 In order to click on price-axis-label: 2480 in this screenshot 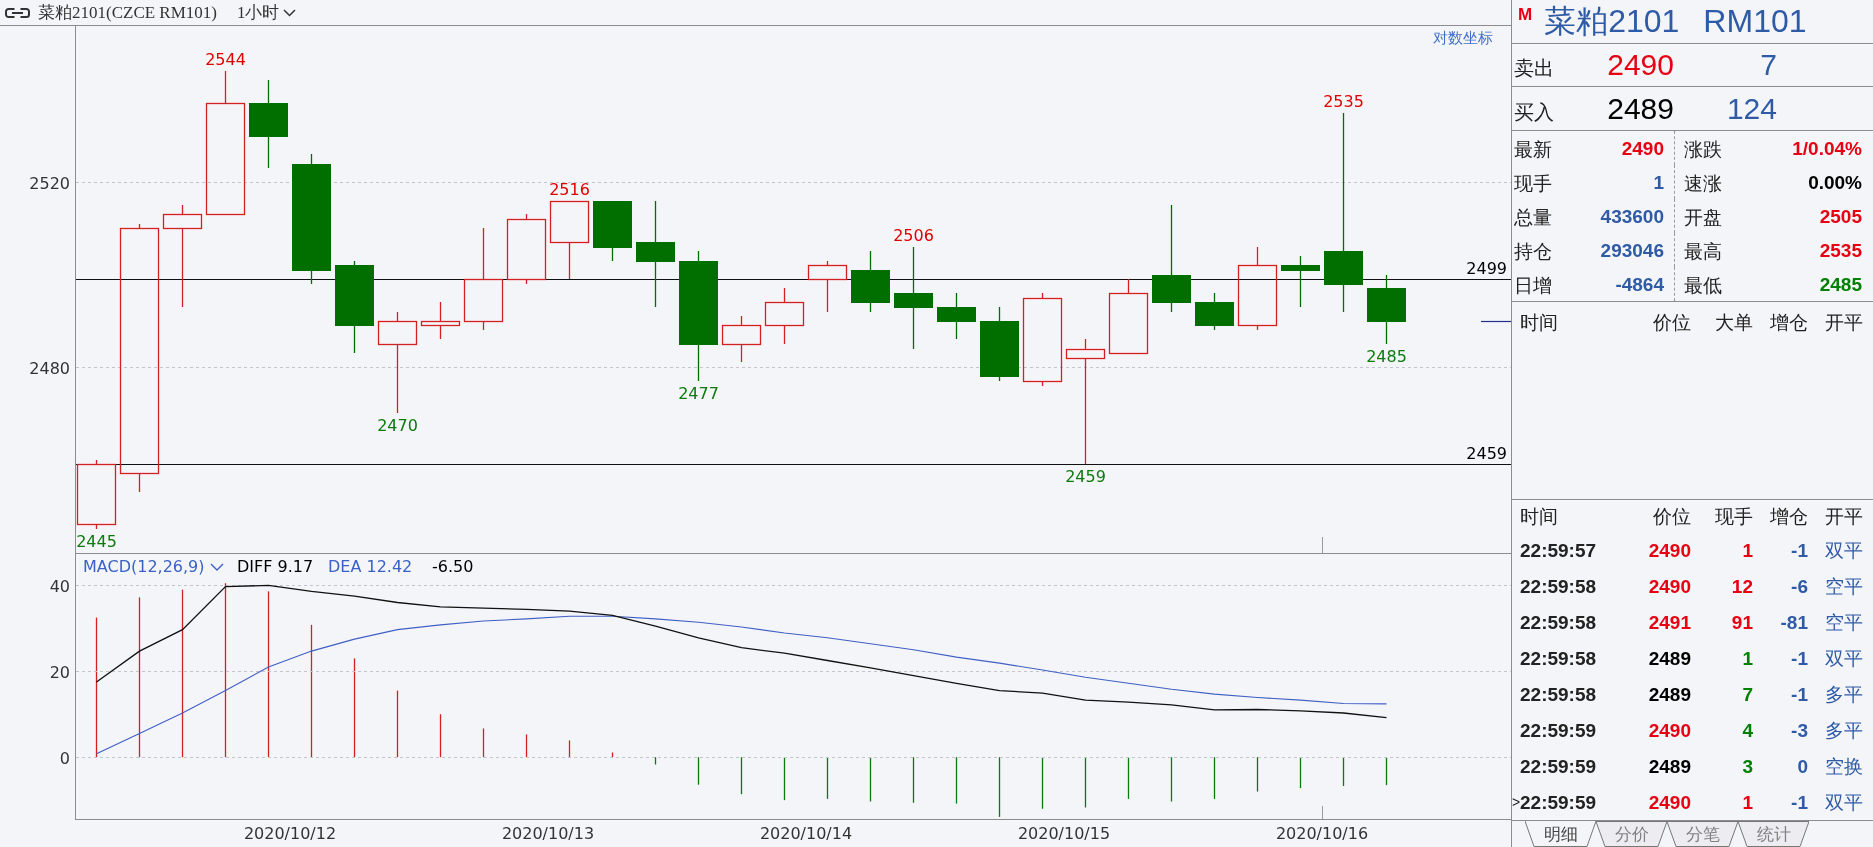, I will do `click(49, 368)`.